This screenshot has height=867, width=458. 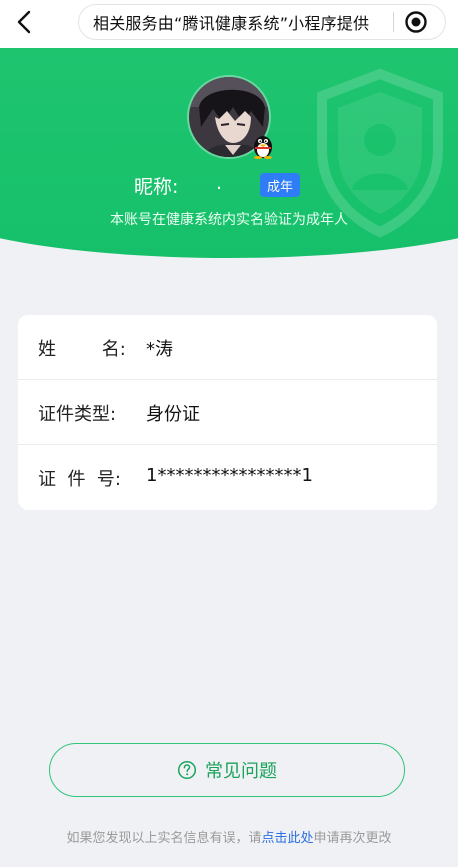 I want to click on divider, so click(x=393, y=22).